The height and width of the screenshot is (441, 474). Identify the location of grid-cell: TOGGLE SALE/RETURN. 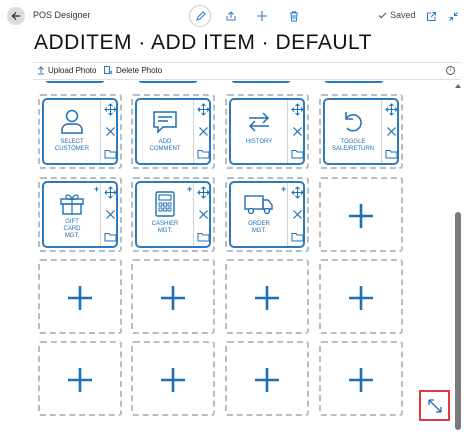
(361, 131).